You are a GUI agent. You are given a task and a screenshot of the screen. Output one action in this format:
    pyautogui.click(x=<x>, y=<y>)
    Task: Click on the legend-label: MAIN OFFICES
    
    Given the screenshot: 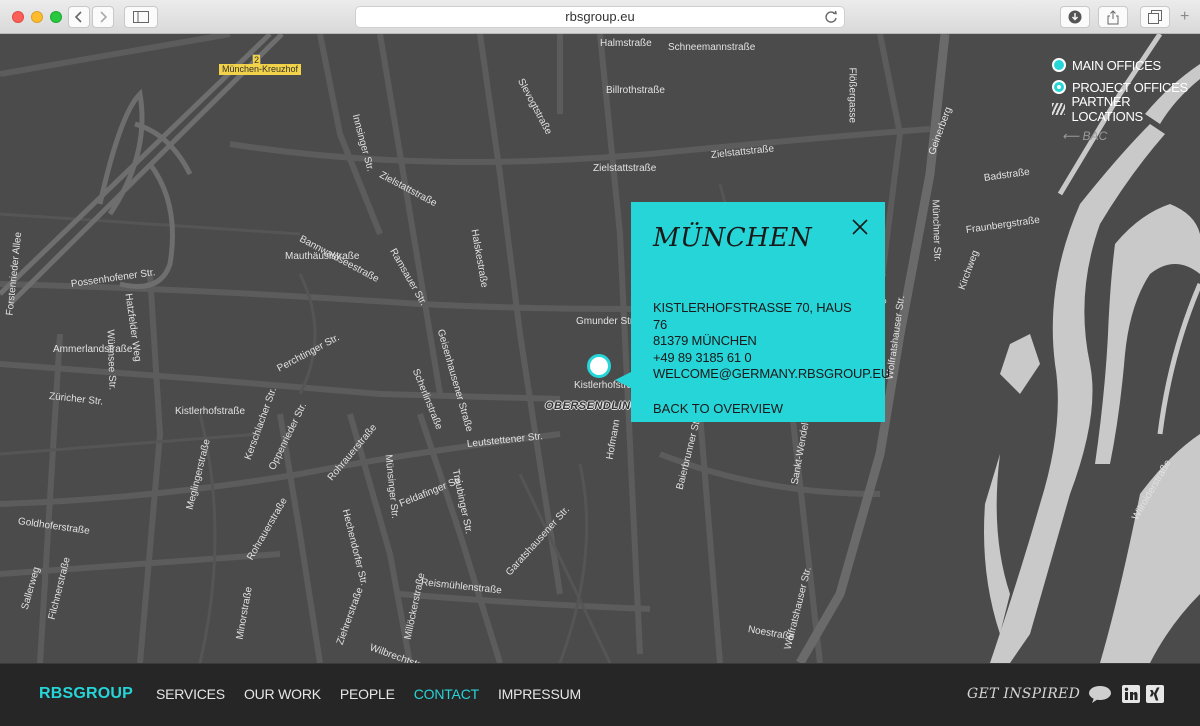 What is the action you would take?
    pyautogui.click(x=1116, y=65)
    